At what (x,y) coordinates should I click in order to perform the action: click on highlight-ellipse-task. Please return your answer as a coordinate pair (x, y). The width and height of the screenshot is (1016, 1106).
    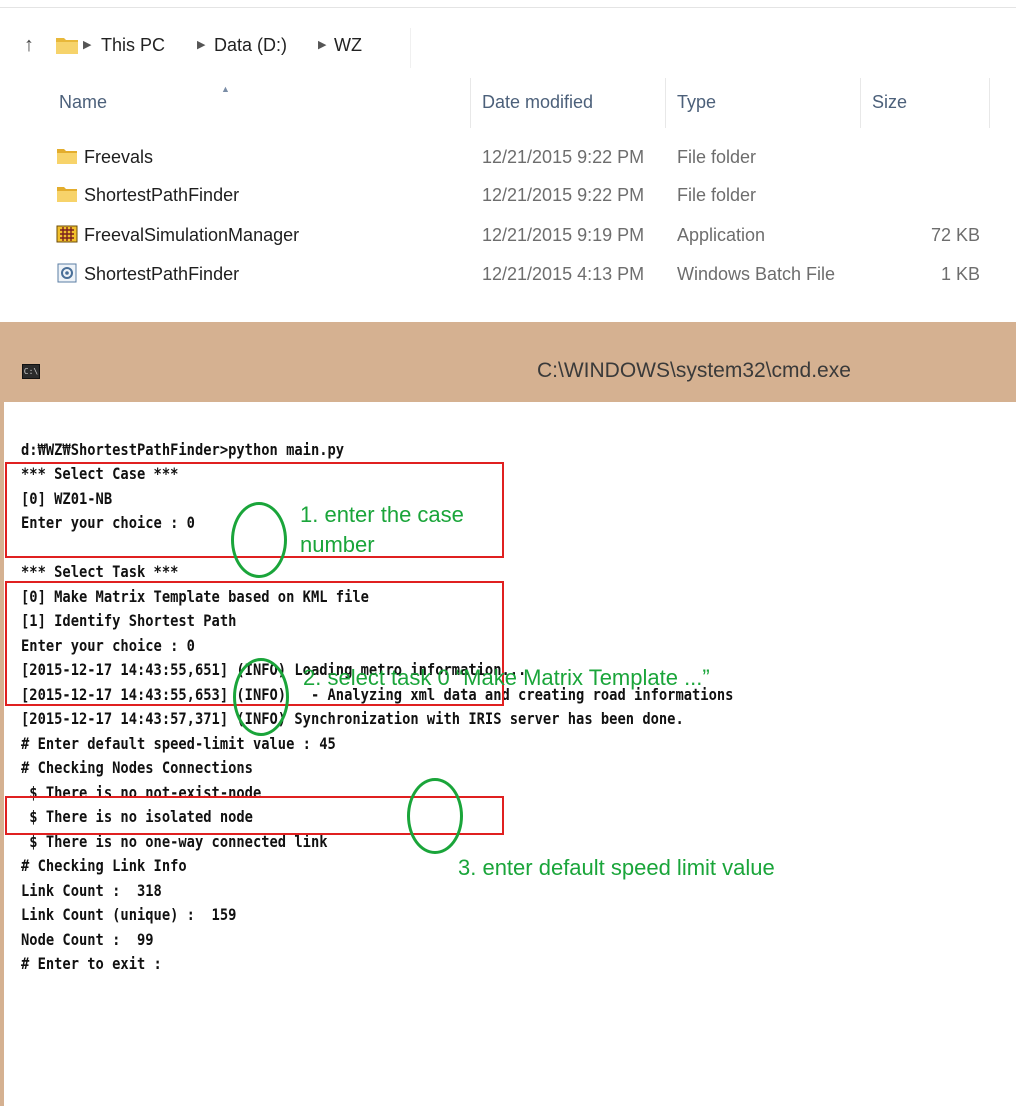
    Looking at the image, I should click on (261, 697).